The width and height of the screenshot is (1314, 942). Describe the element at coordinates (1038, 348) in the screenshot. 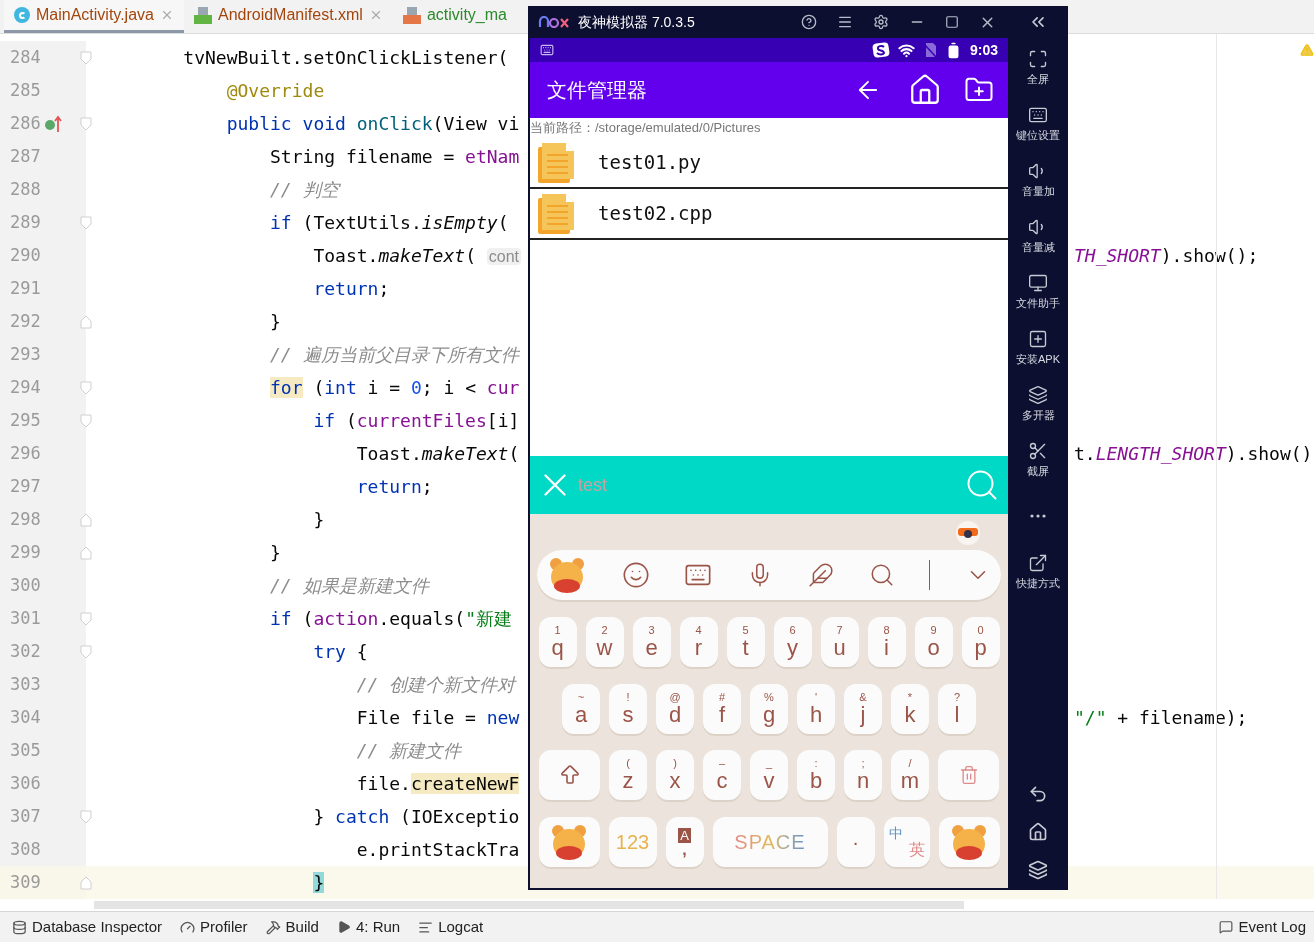

I see `sidebar-button: 安装APK` at that location.